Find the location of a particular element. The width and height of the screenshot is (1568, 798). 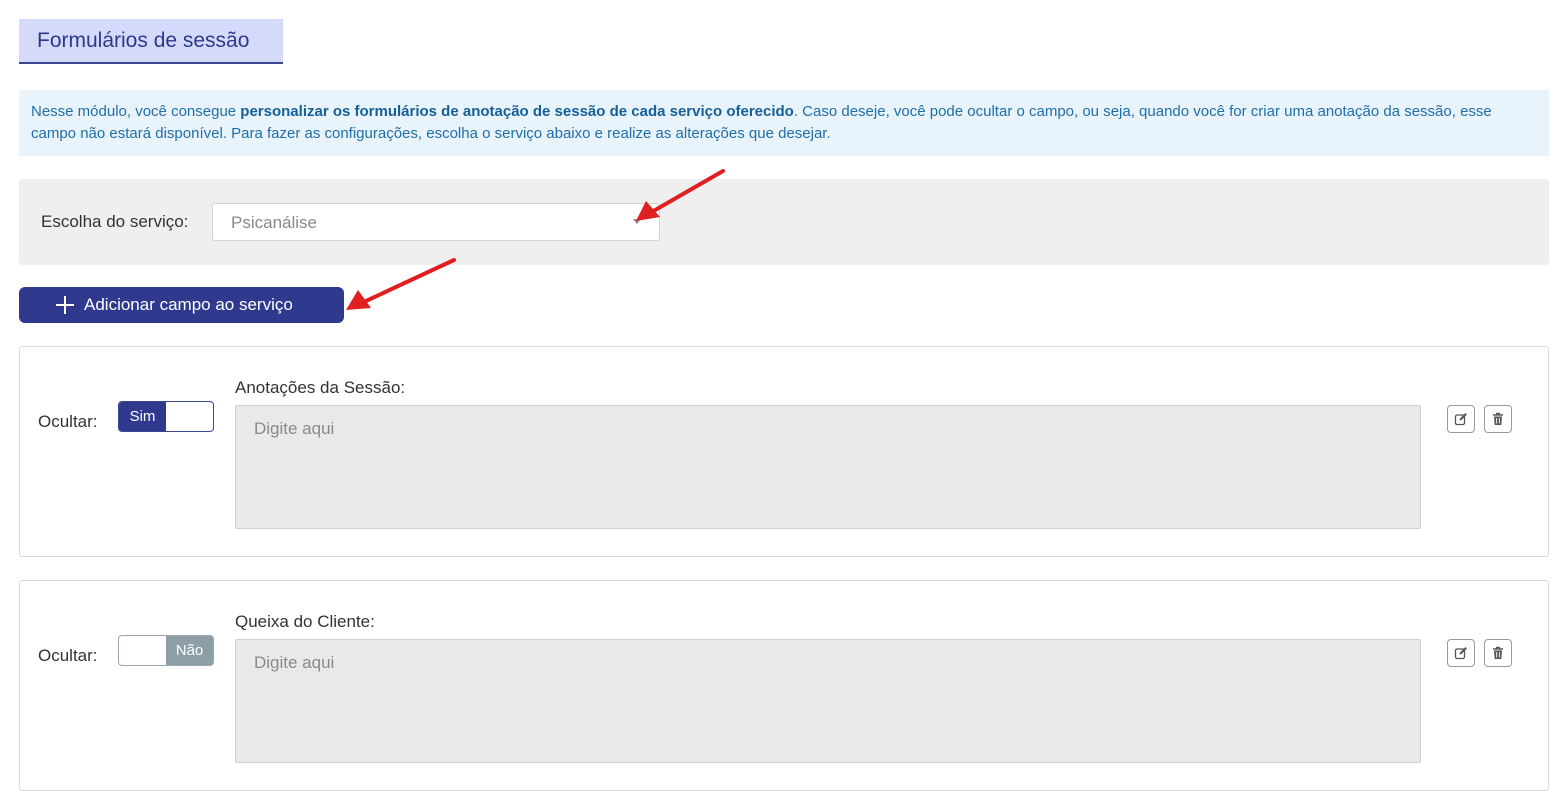

service-select: Psicanálise is located at coordinates (436, 222).